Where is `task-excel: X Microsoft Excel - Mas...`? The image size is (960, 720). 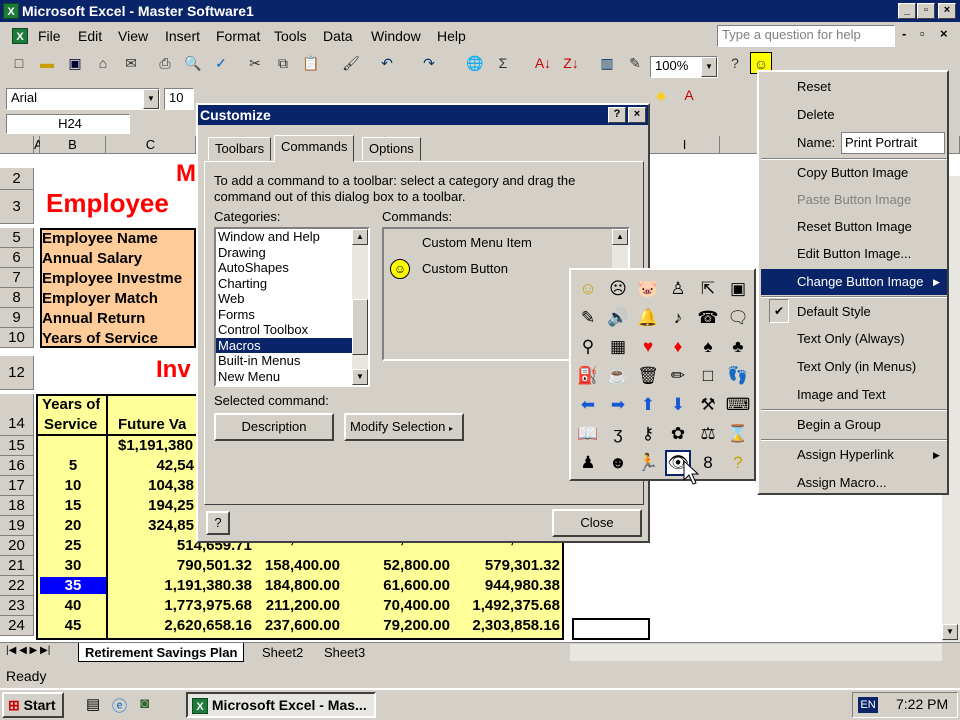 task-excel: X Microsoft Excel - Mas... is located at coordinates (281, 705).